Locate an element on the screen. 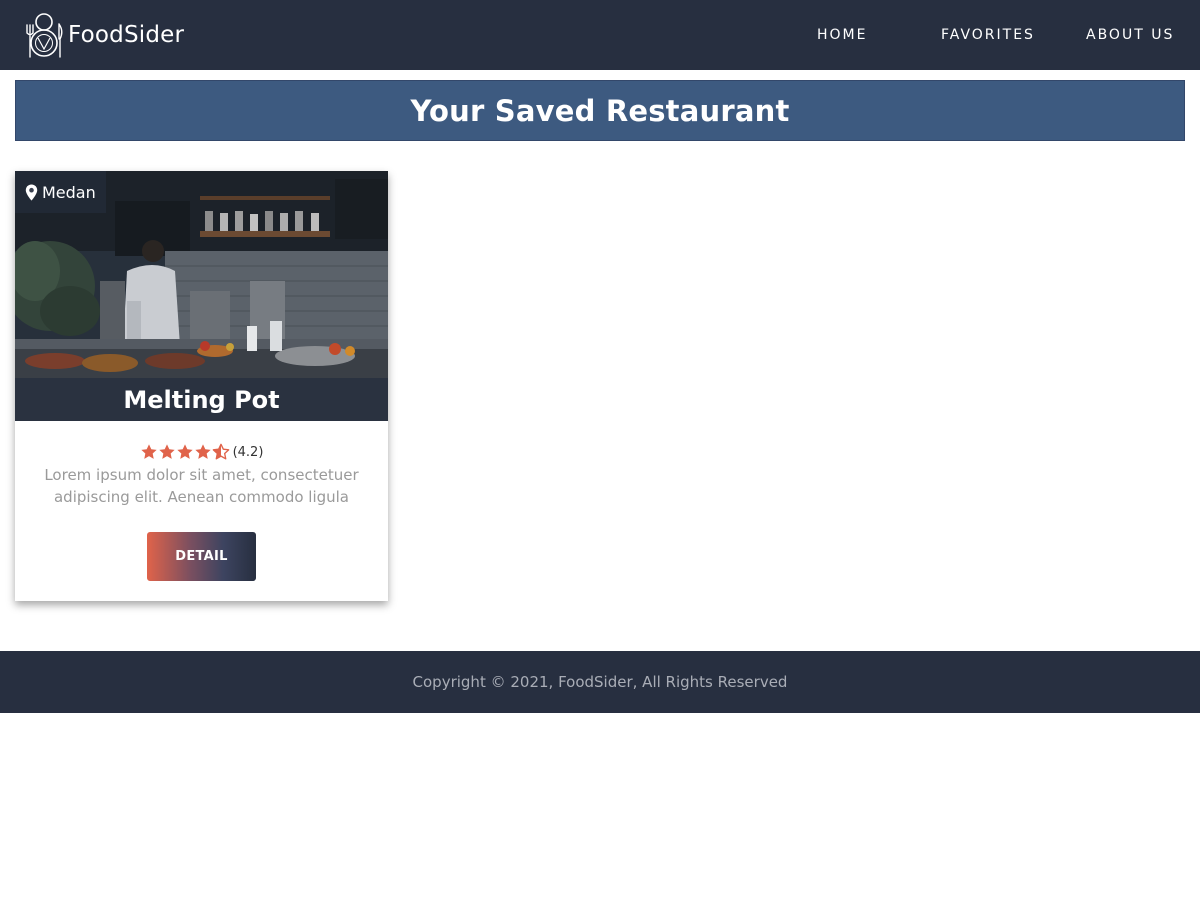 The width and height of the screenshot is (1200, 900). nav-about-link: ABOUT US is located at coordinates (1130, 35).